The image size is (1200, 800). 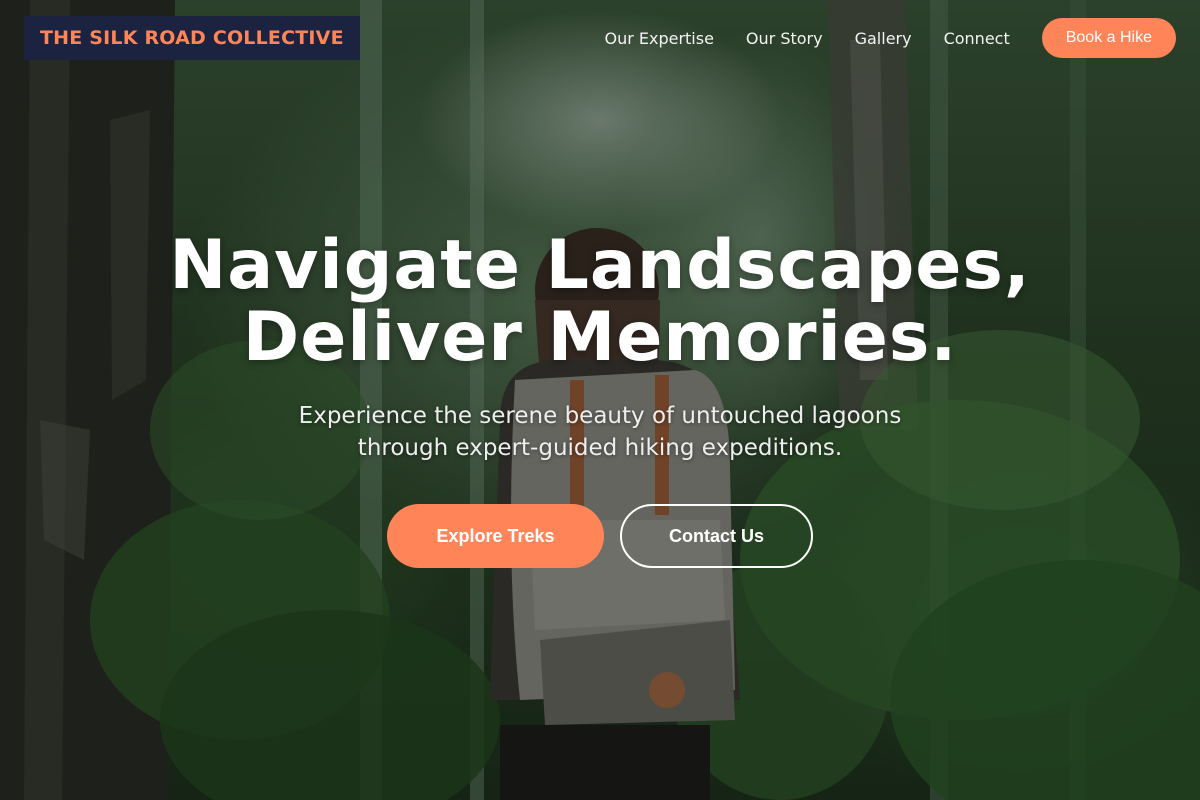 What do you see at coordinates (495, 536) in the screenshot?
I see `explore-treks-button: Explore Treks` at bounding box center [495, 536].